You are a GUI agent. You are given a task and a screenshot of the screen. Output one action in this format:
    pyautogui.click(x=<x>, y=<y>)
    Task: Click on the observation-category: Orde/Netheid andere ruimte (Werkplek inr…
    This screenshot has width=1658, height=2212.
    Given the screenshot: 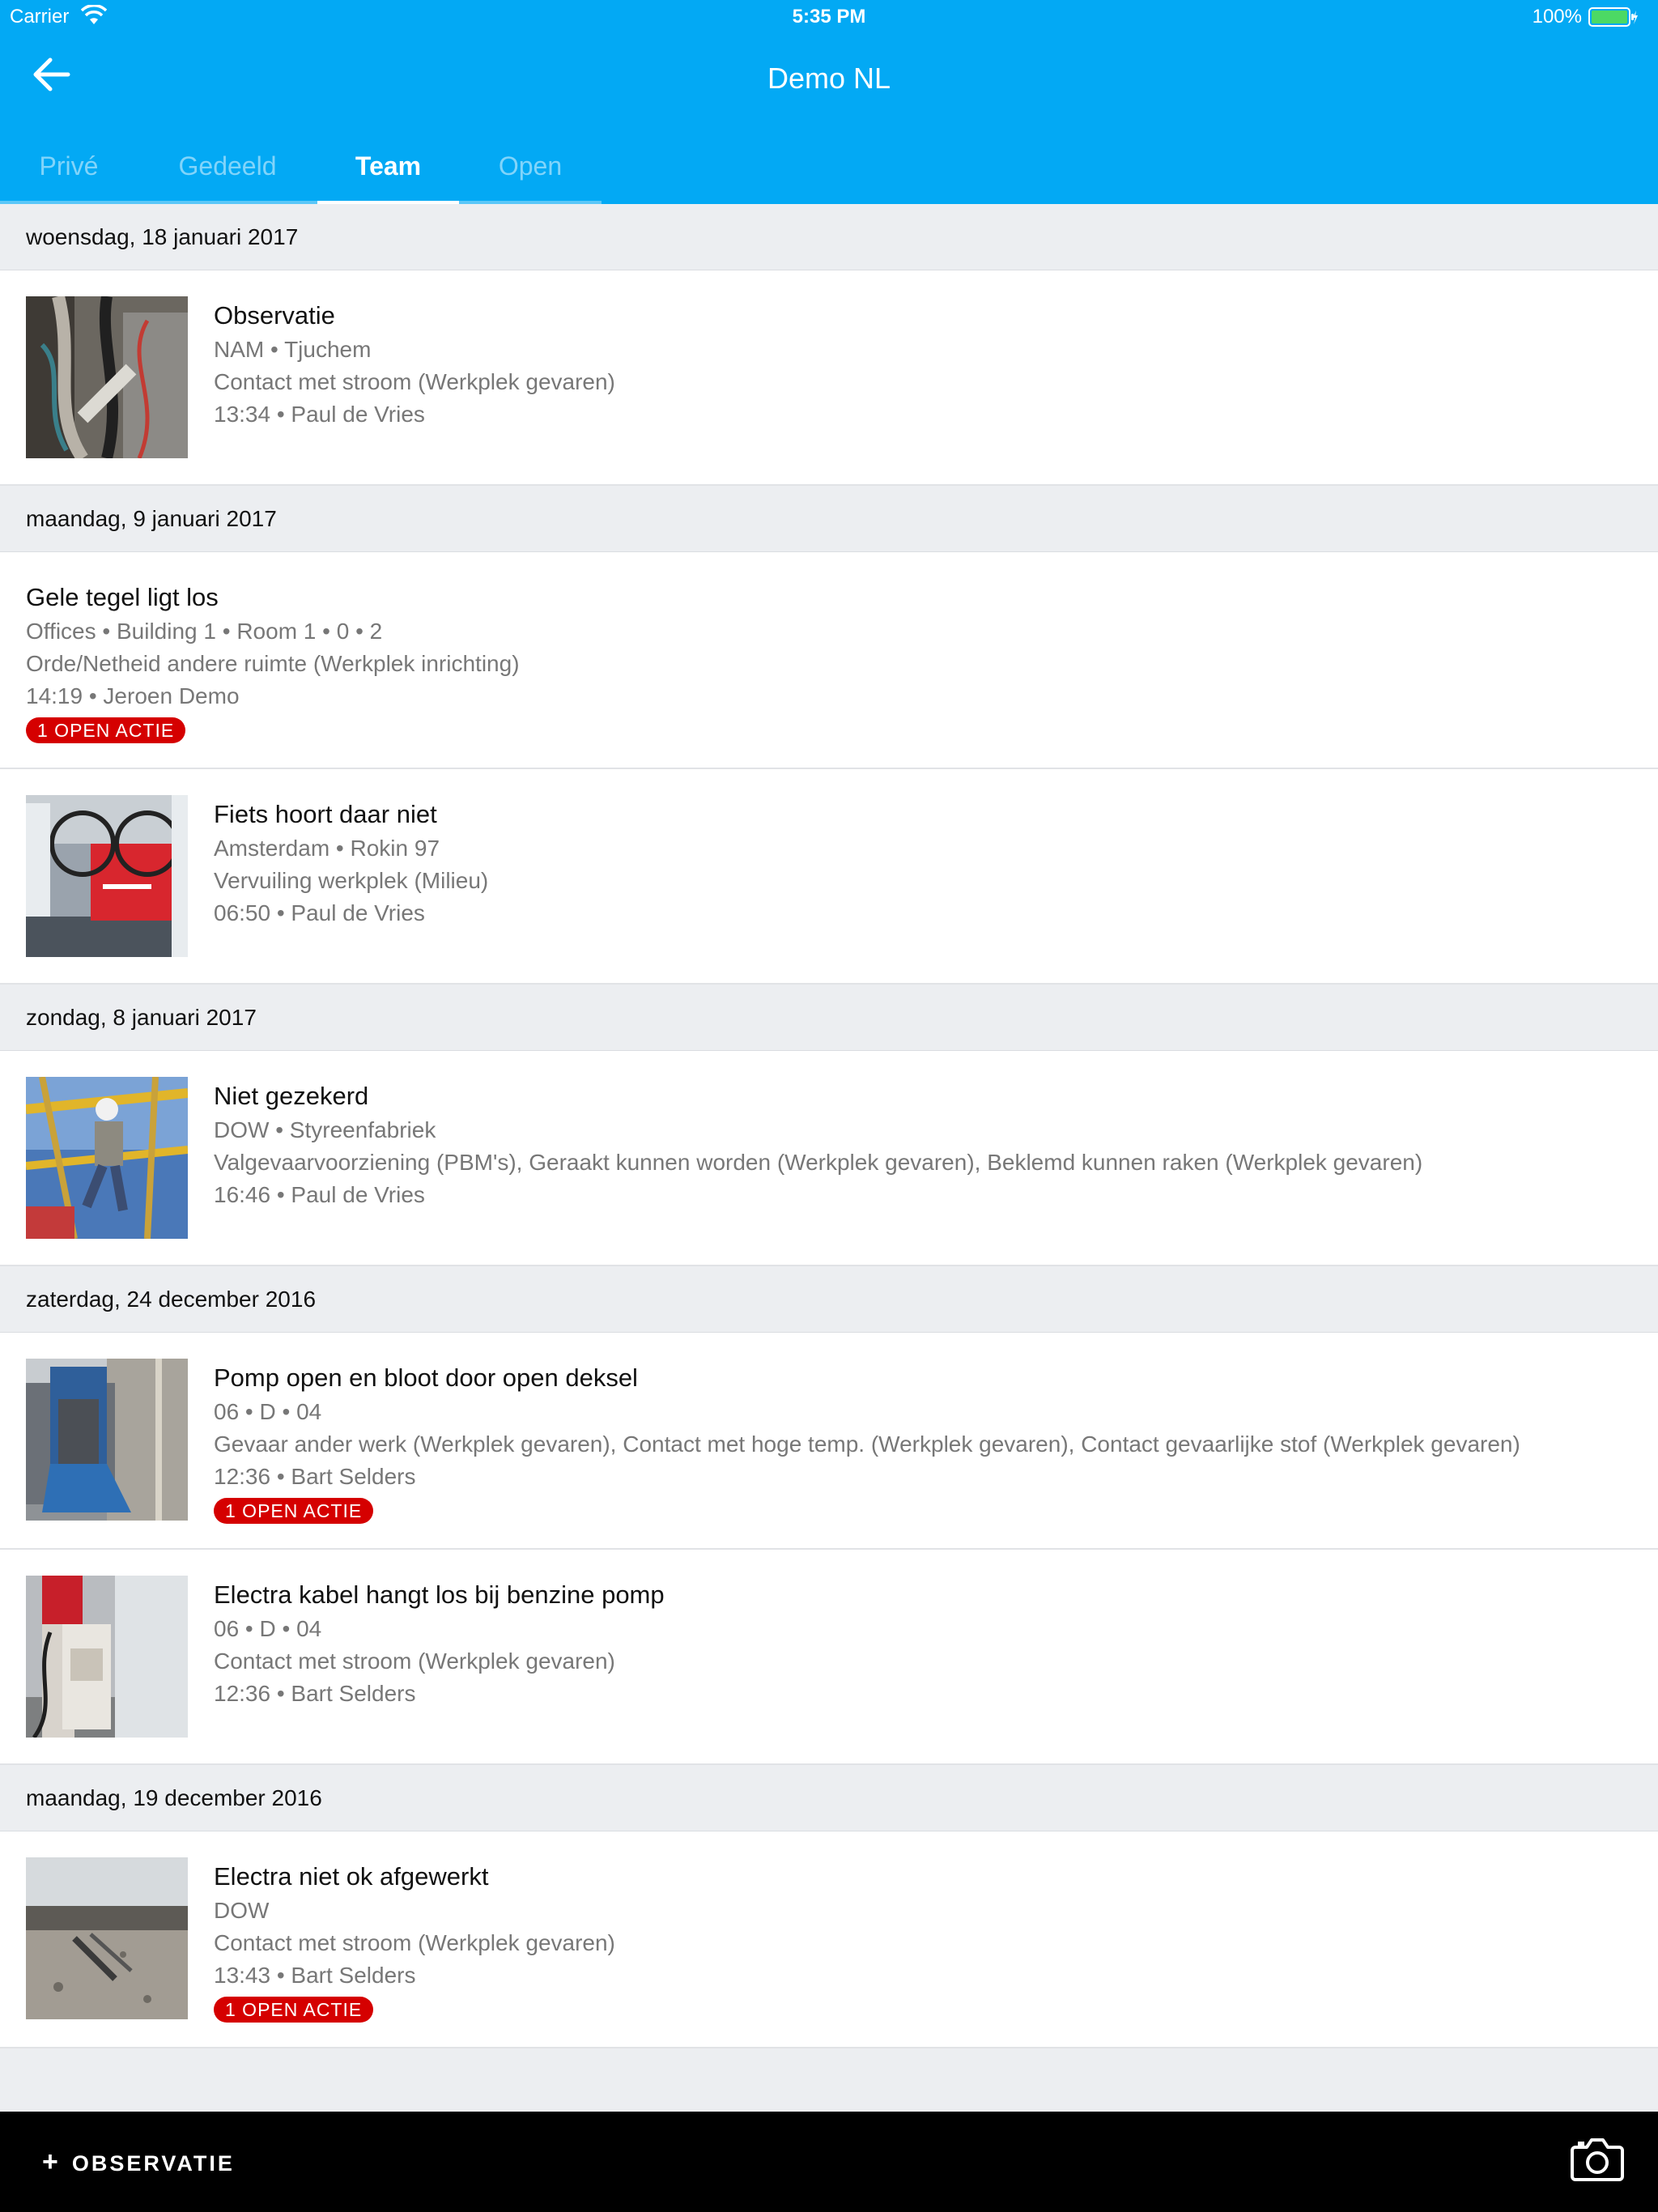 What is the action you would take?
    pyautogui.click(x=273, y=664)
    